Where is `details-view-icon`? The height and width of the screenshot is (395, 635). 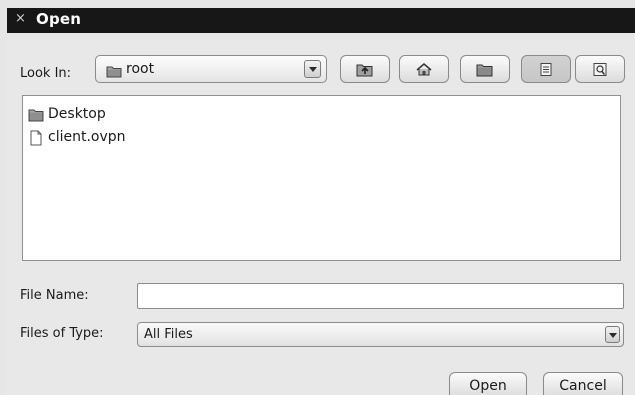 details-view-icon is located at coordinates (600, 69).